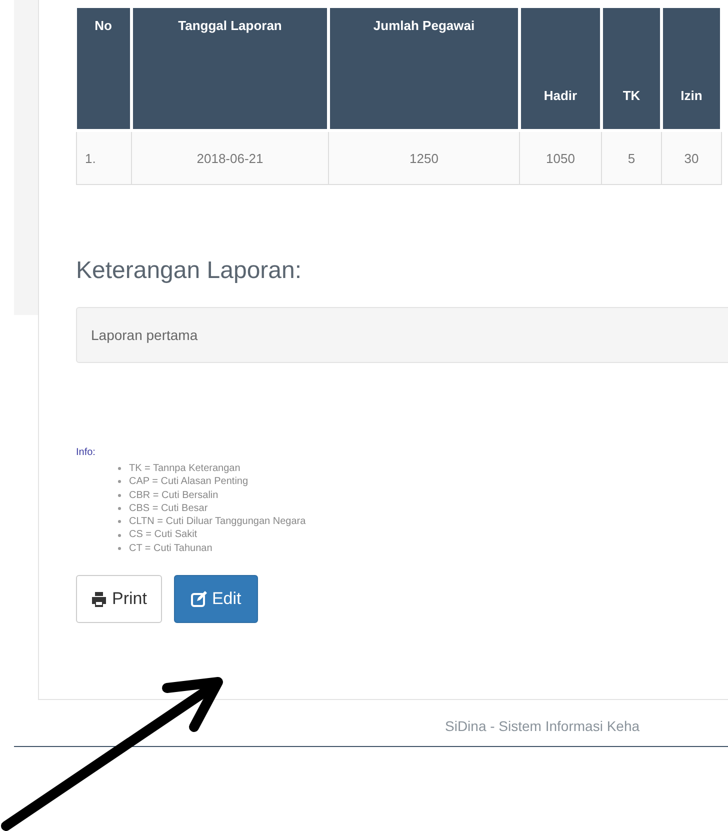 This screenshot has height=831, width=728. I want to click on info-label: Info:, so click(86, 452).